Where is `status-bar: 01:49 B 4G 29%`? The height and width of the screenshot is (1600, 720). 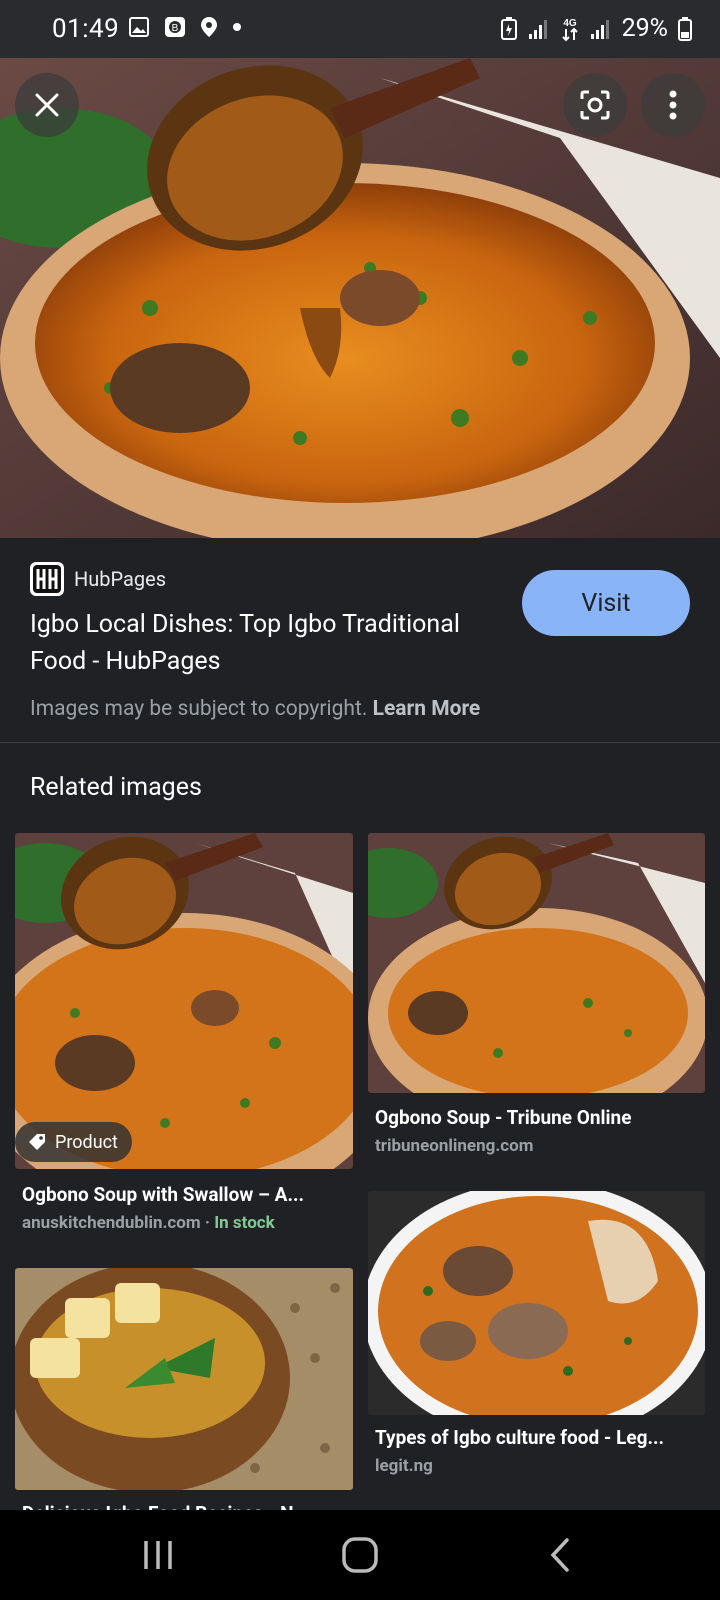 status-bar: 01:49 B 4G 29% is located at coordinates (360, 29).